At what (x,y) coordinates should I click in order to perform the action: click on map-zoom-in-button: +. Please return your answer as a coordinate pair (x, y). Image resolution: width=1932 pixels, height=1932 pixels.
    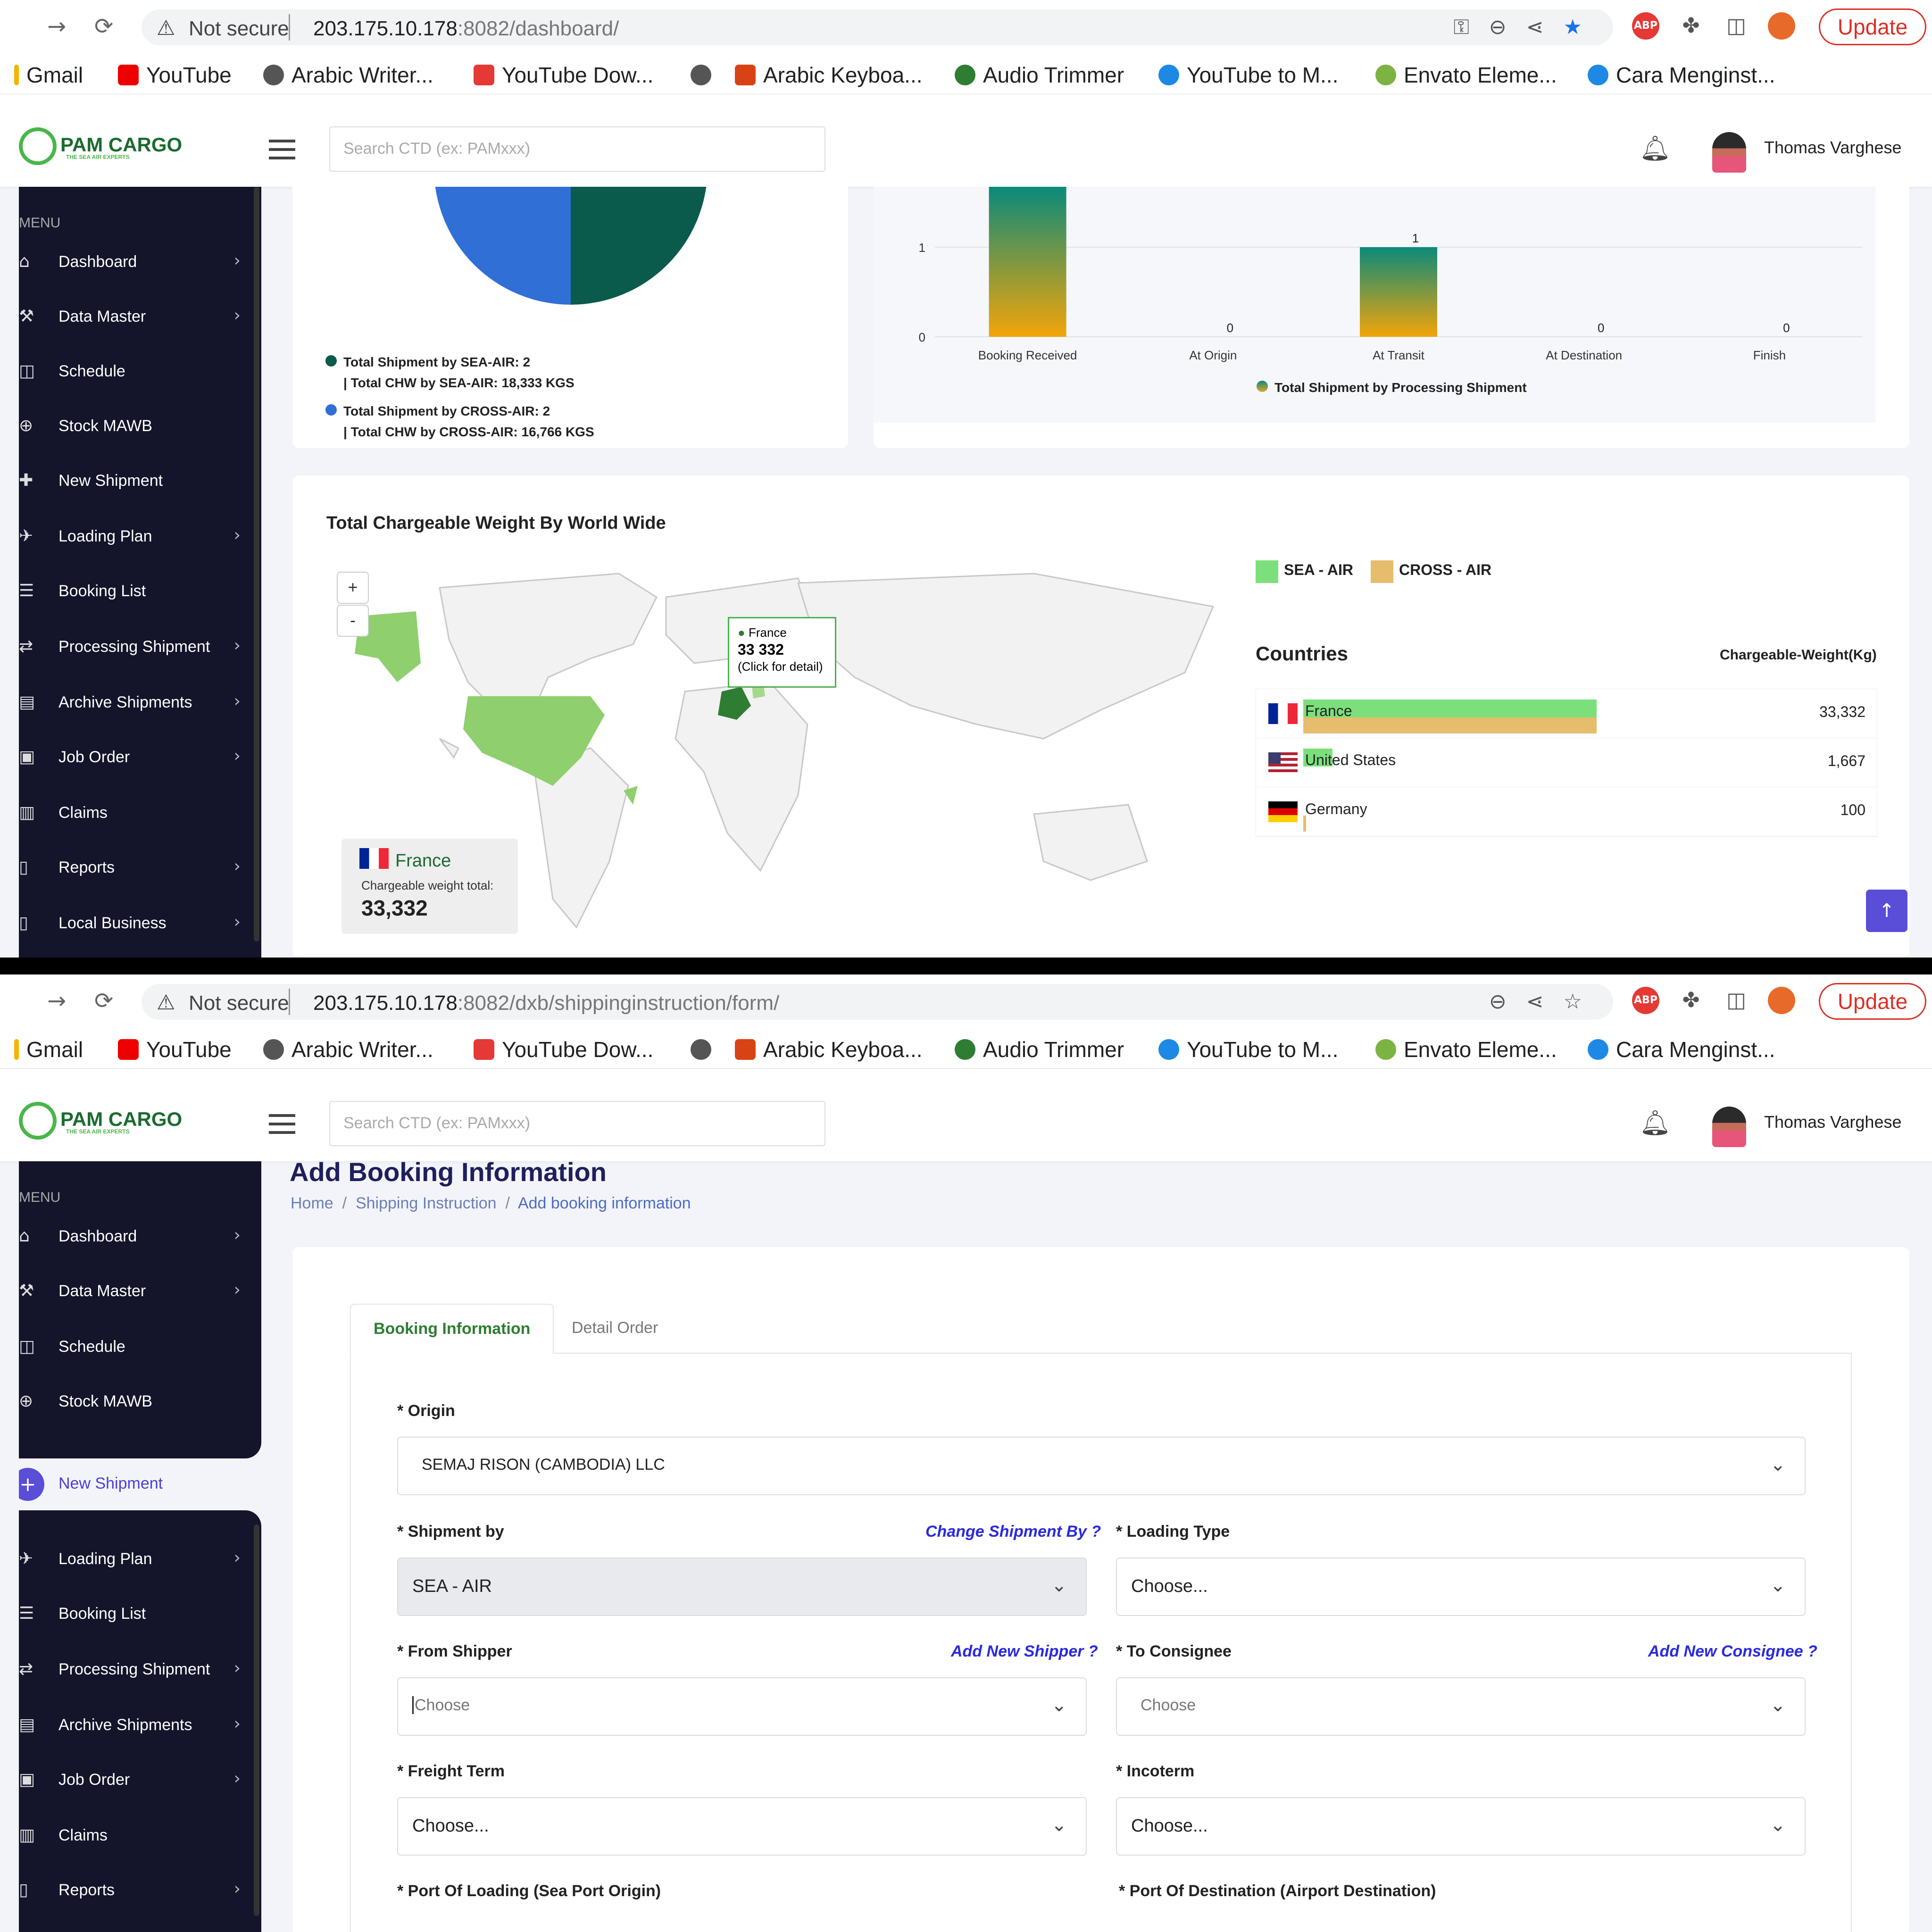
    Looking at the image, I should click on (353, 588).